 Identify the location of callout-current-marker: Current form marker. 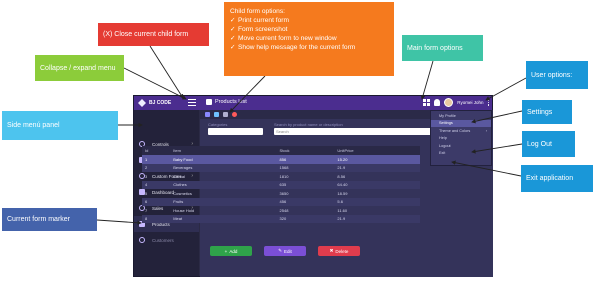
(49, 219).